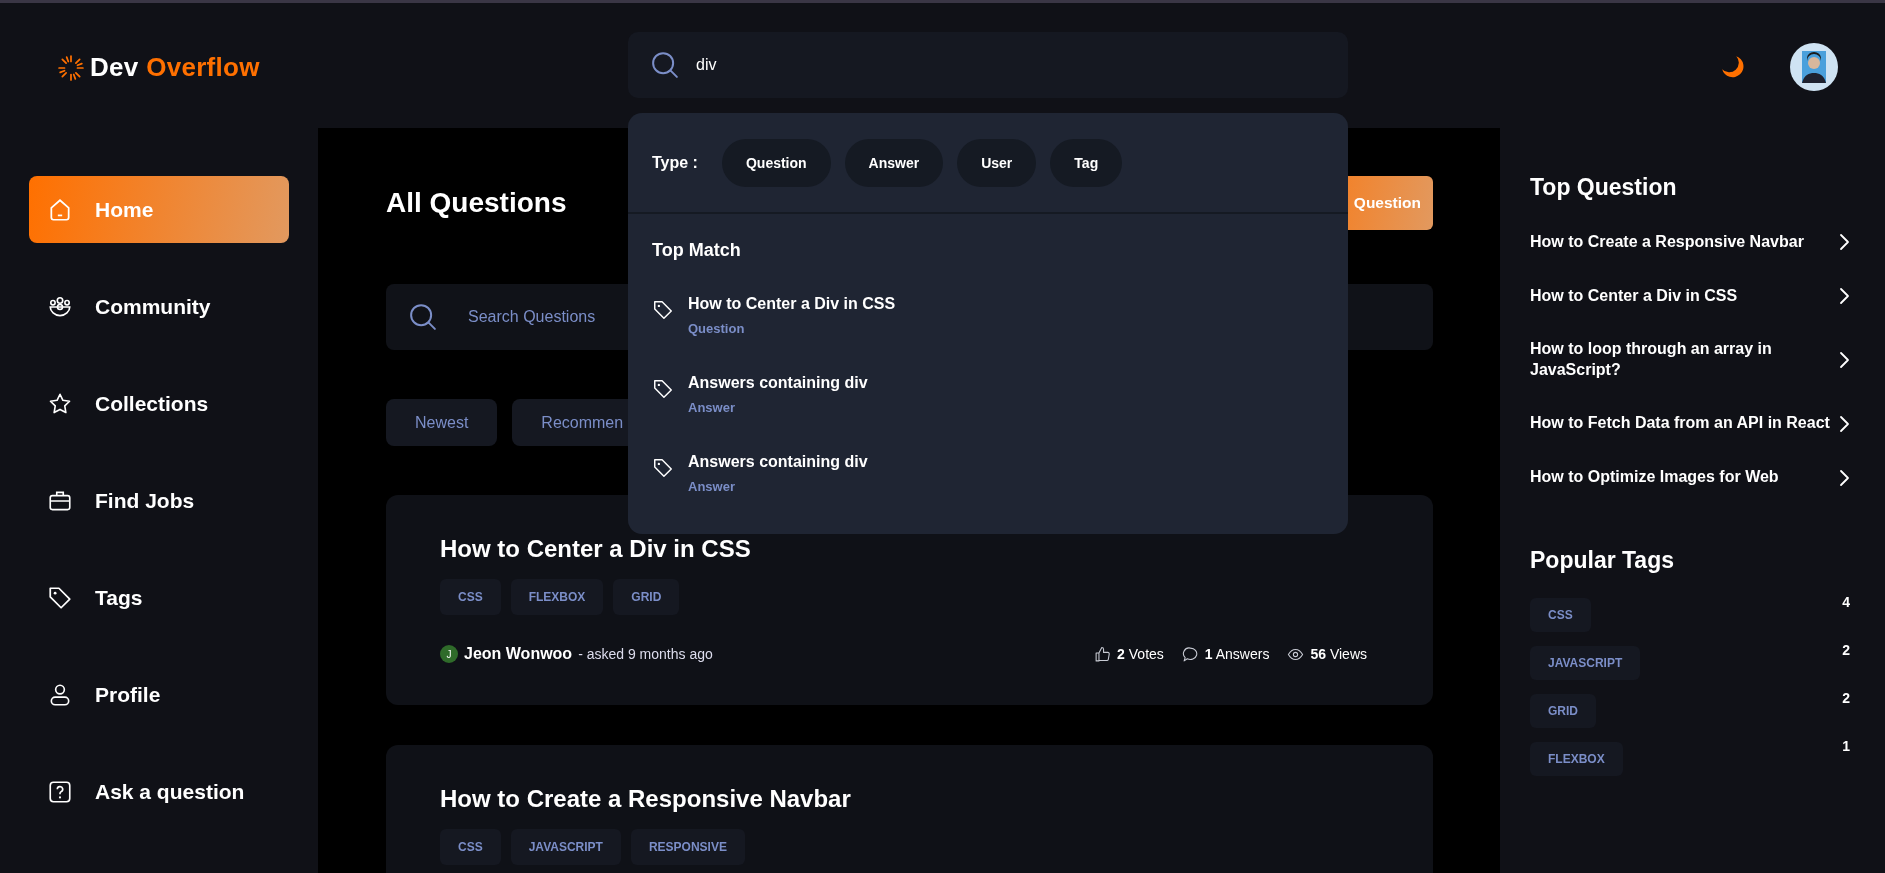 Image resolution: width=1885 pixels, height=873 pixels. I want to click on tag-chip: RESPONSIVE, so click(687, 847).